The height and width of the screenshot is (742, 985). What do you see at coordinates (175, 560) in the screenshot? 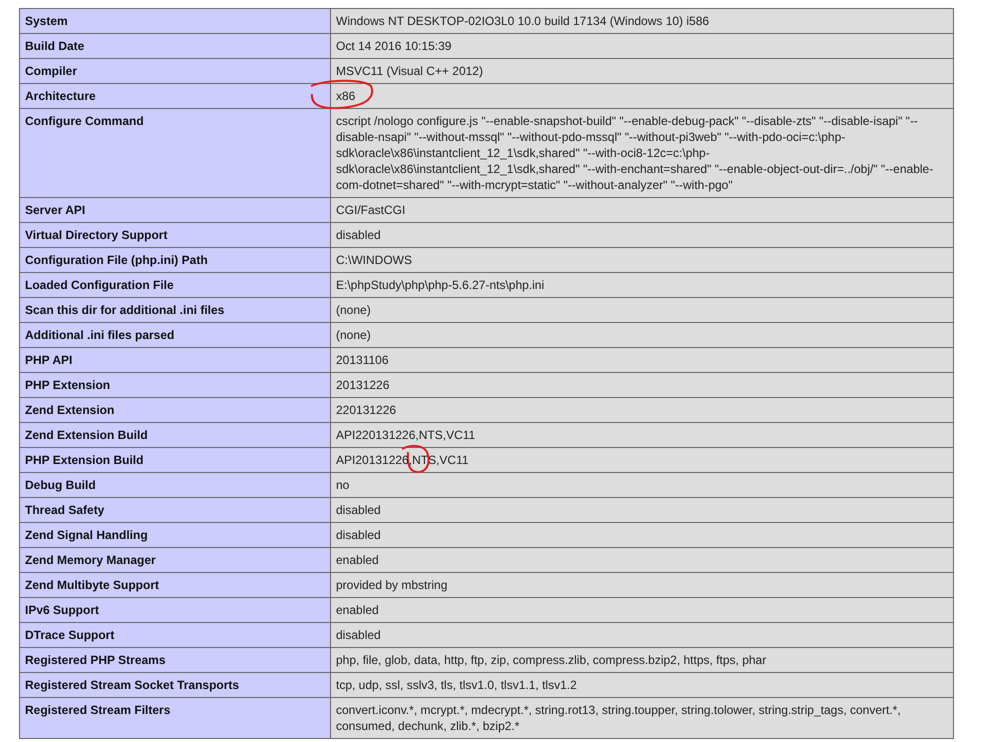
I see `row-label: Zend Memory Manager` at bounding box center [175, 560].